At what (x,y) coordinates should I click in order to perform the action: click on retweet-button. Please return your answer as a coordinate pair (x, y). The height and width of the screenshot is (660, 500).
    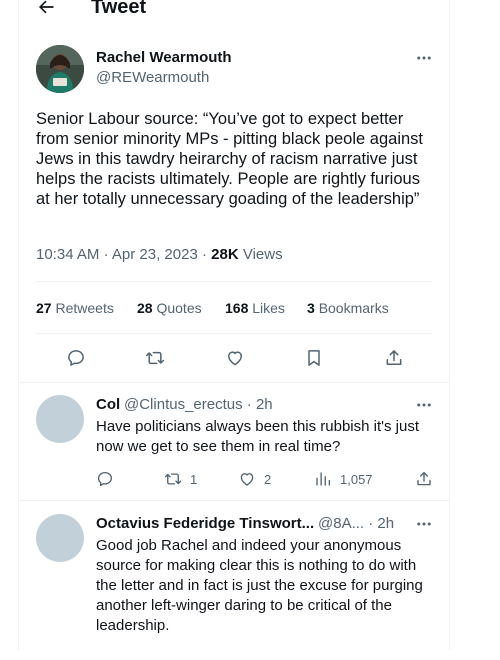
    Looking at the image, I should click on (155, 358).